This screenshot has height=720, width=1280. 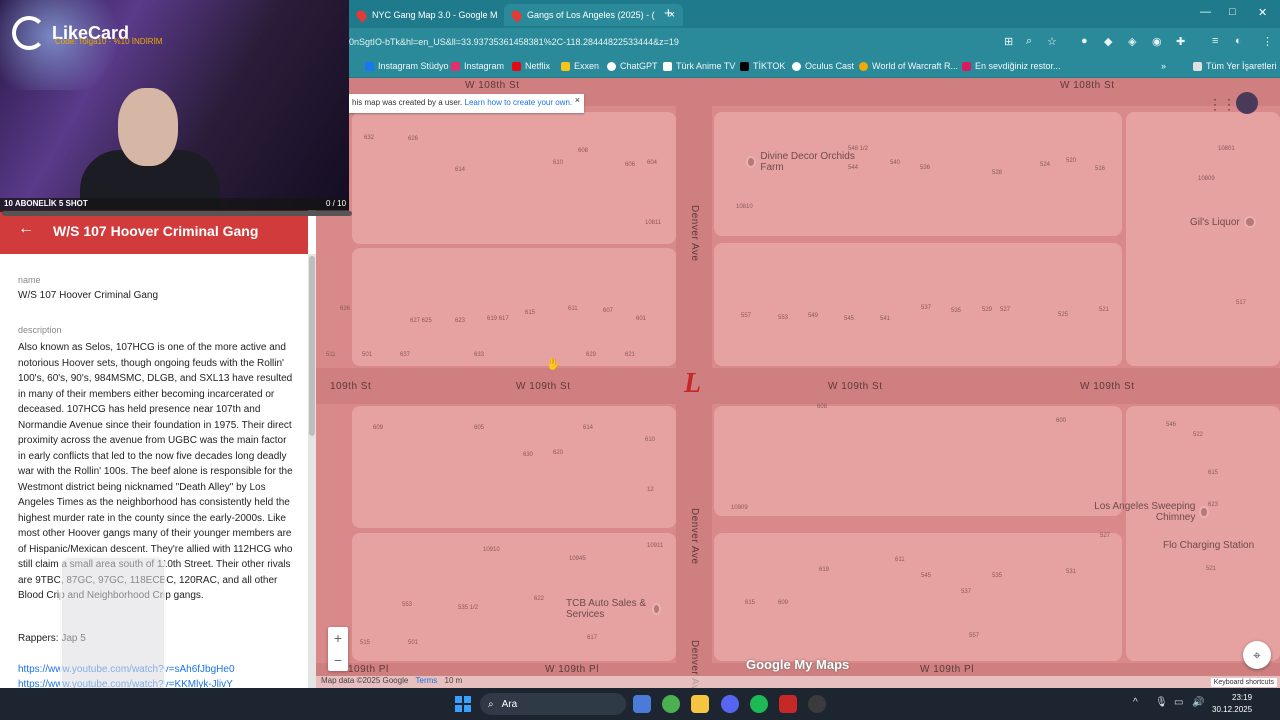 I want to click on windows-start-icon, so click(x=463, y=704).